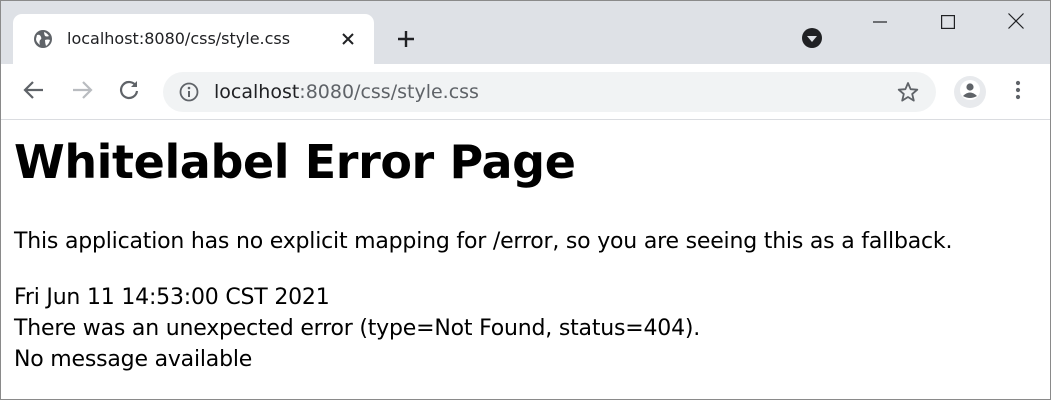  I want to click on back-button, so click(34, 92).